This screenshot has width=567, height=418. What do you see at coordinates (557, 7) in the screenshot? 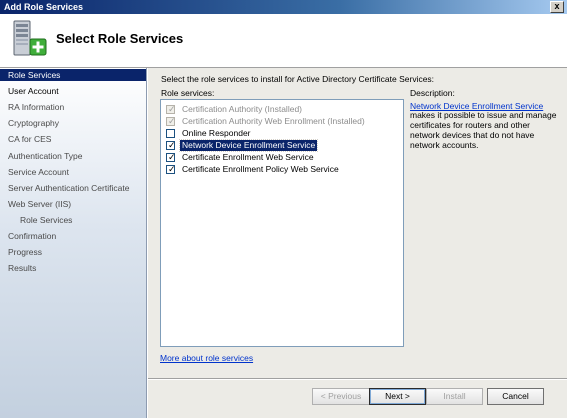
I see `close-button: x` at bounding box center [557, 7].